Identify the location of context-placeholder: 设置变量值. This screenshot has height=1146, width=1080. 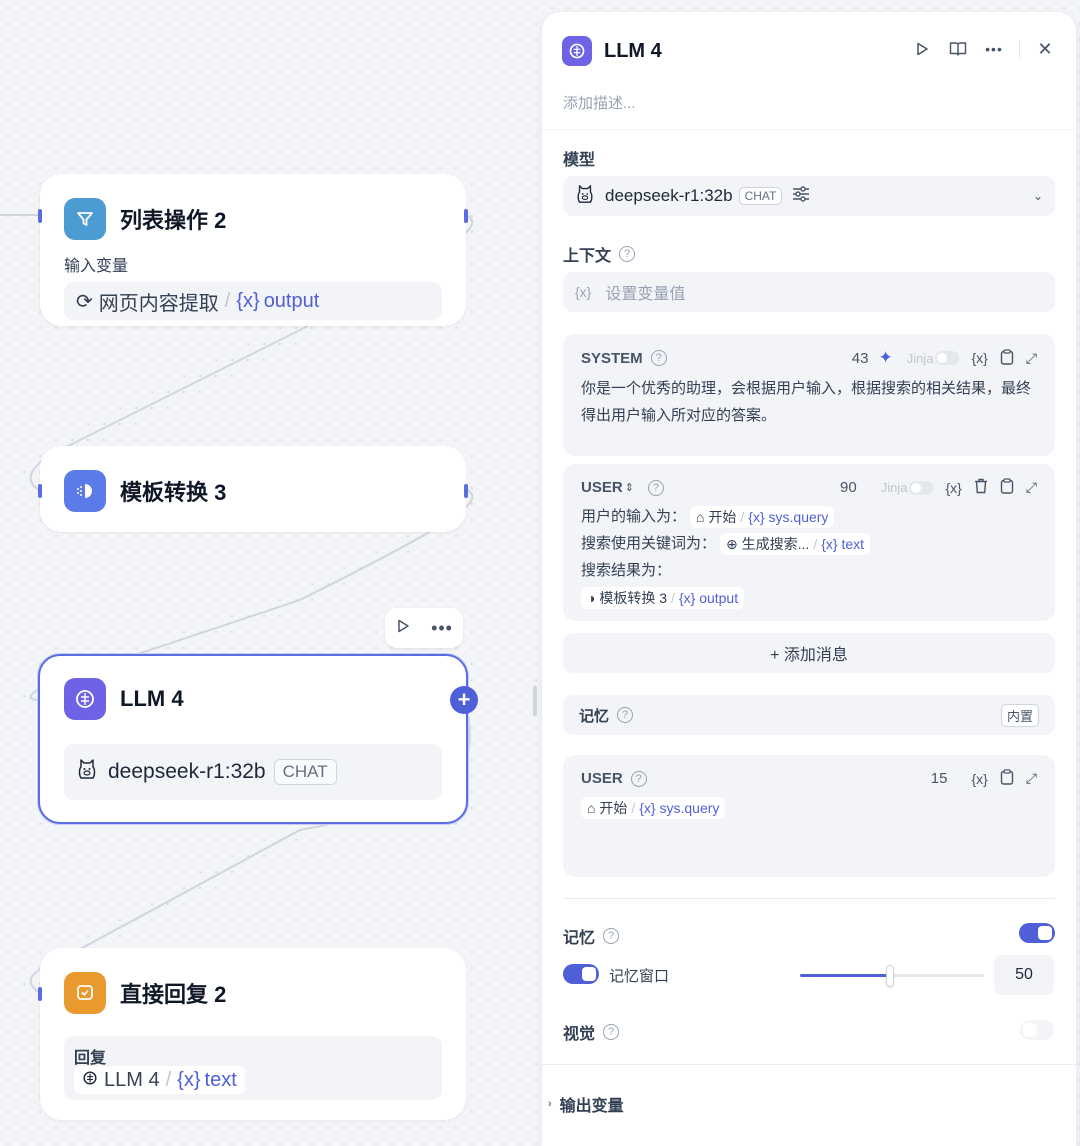
(645, 294).